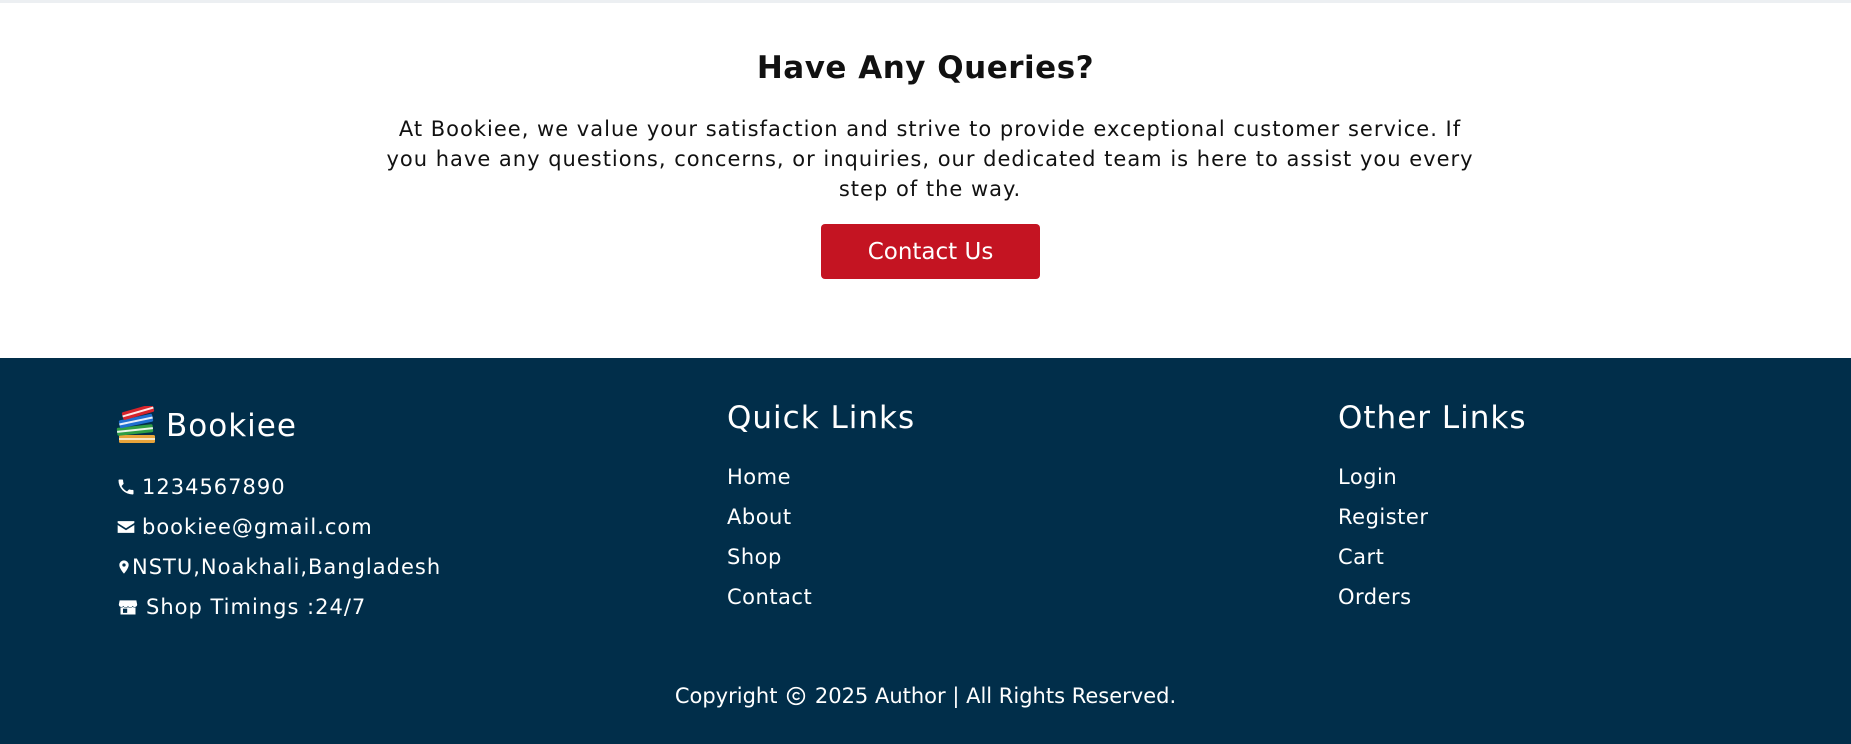  Describe the element at coordinates (1383, 525) in the screenshot. I see `other-link-register: Register` at that location.